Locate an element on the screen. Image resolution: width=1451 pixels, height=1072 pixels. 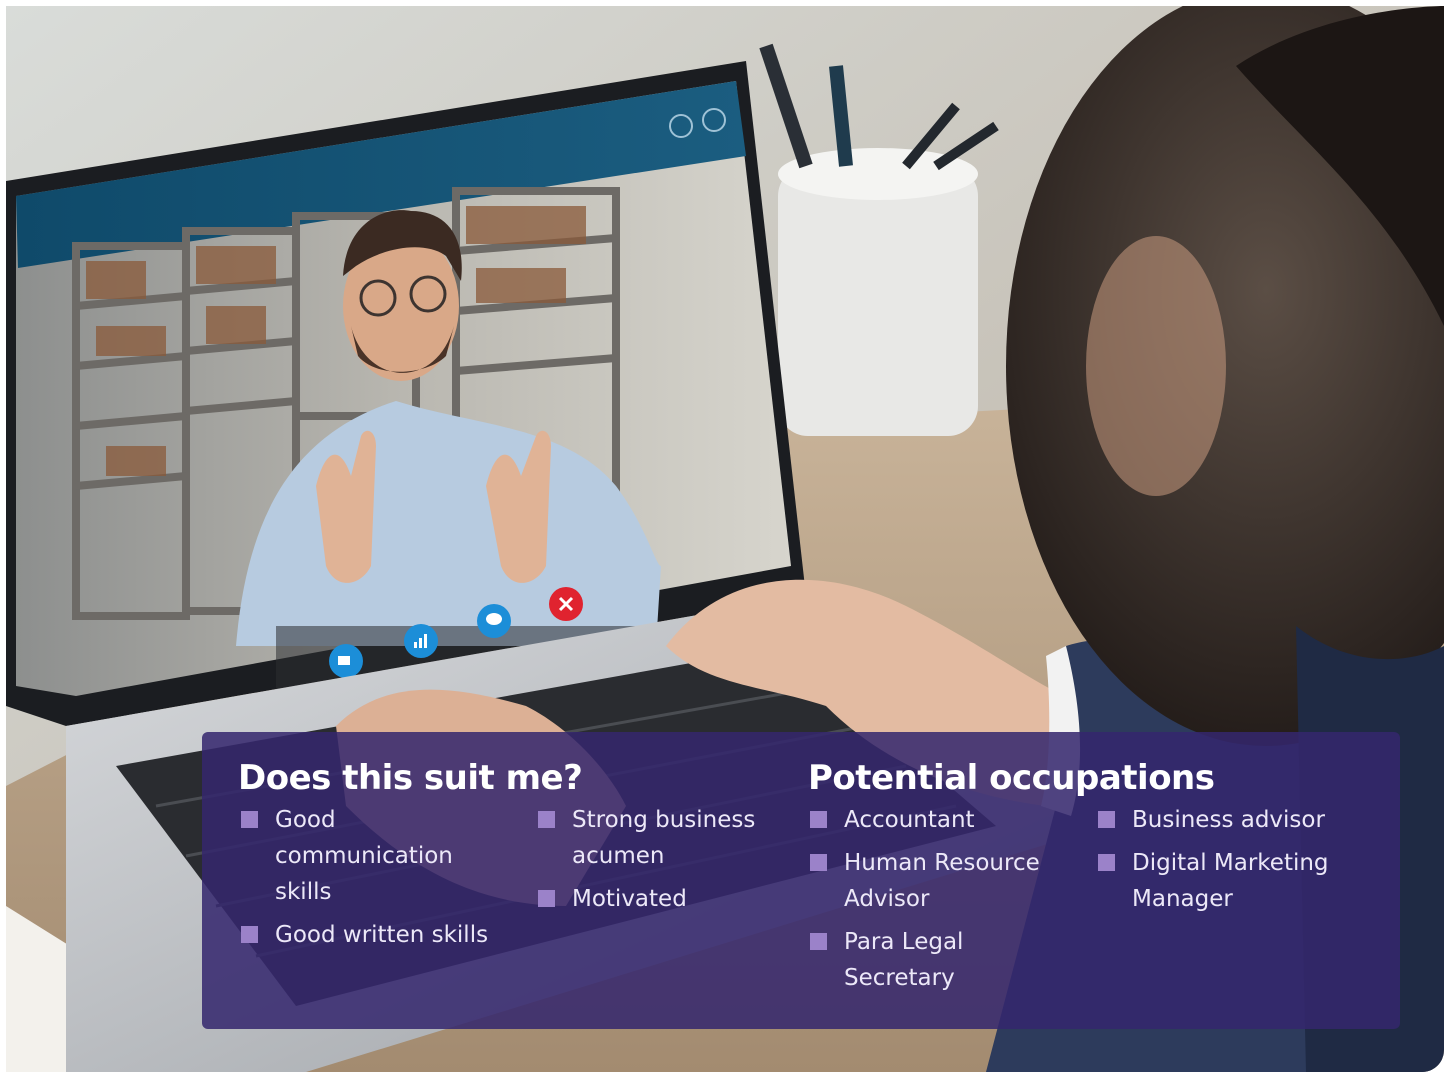
list-item: Human Resource Advisor is located at coordinates (934, 881).